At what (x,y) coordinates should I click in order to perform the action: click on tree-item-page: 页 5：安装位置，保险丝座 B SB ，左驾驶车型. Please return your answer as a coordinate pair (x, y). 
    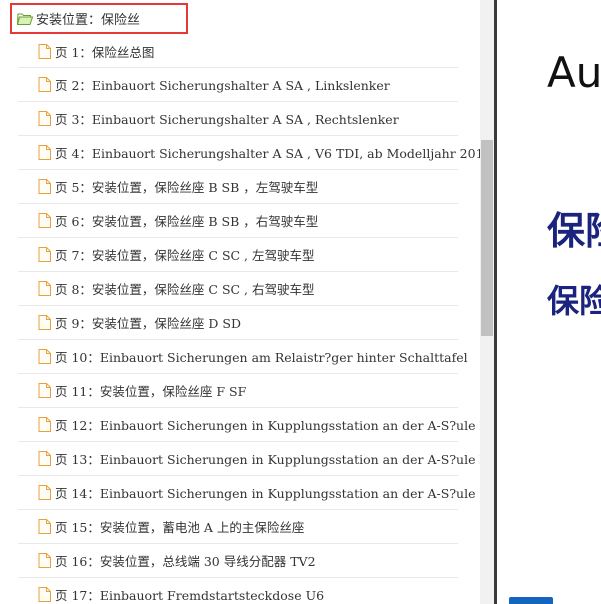
    Looking at the image, I should click on (238, 187).